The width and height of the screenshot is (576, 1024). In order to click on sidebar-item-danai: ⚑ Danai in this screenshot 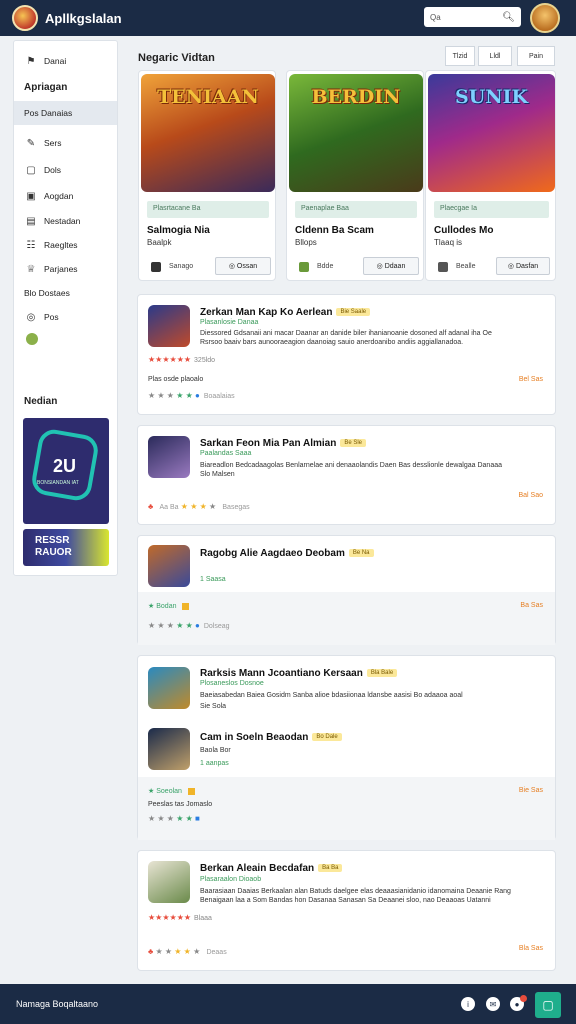, I will do `click(65, 61)`.